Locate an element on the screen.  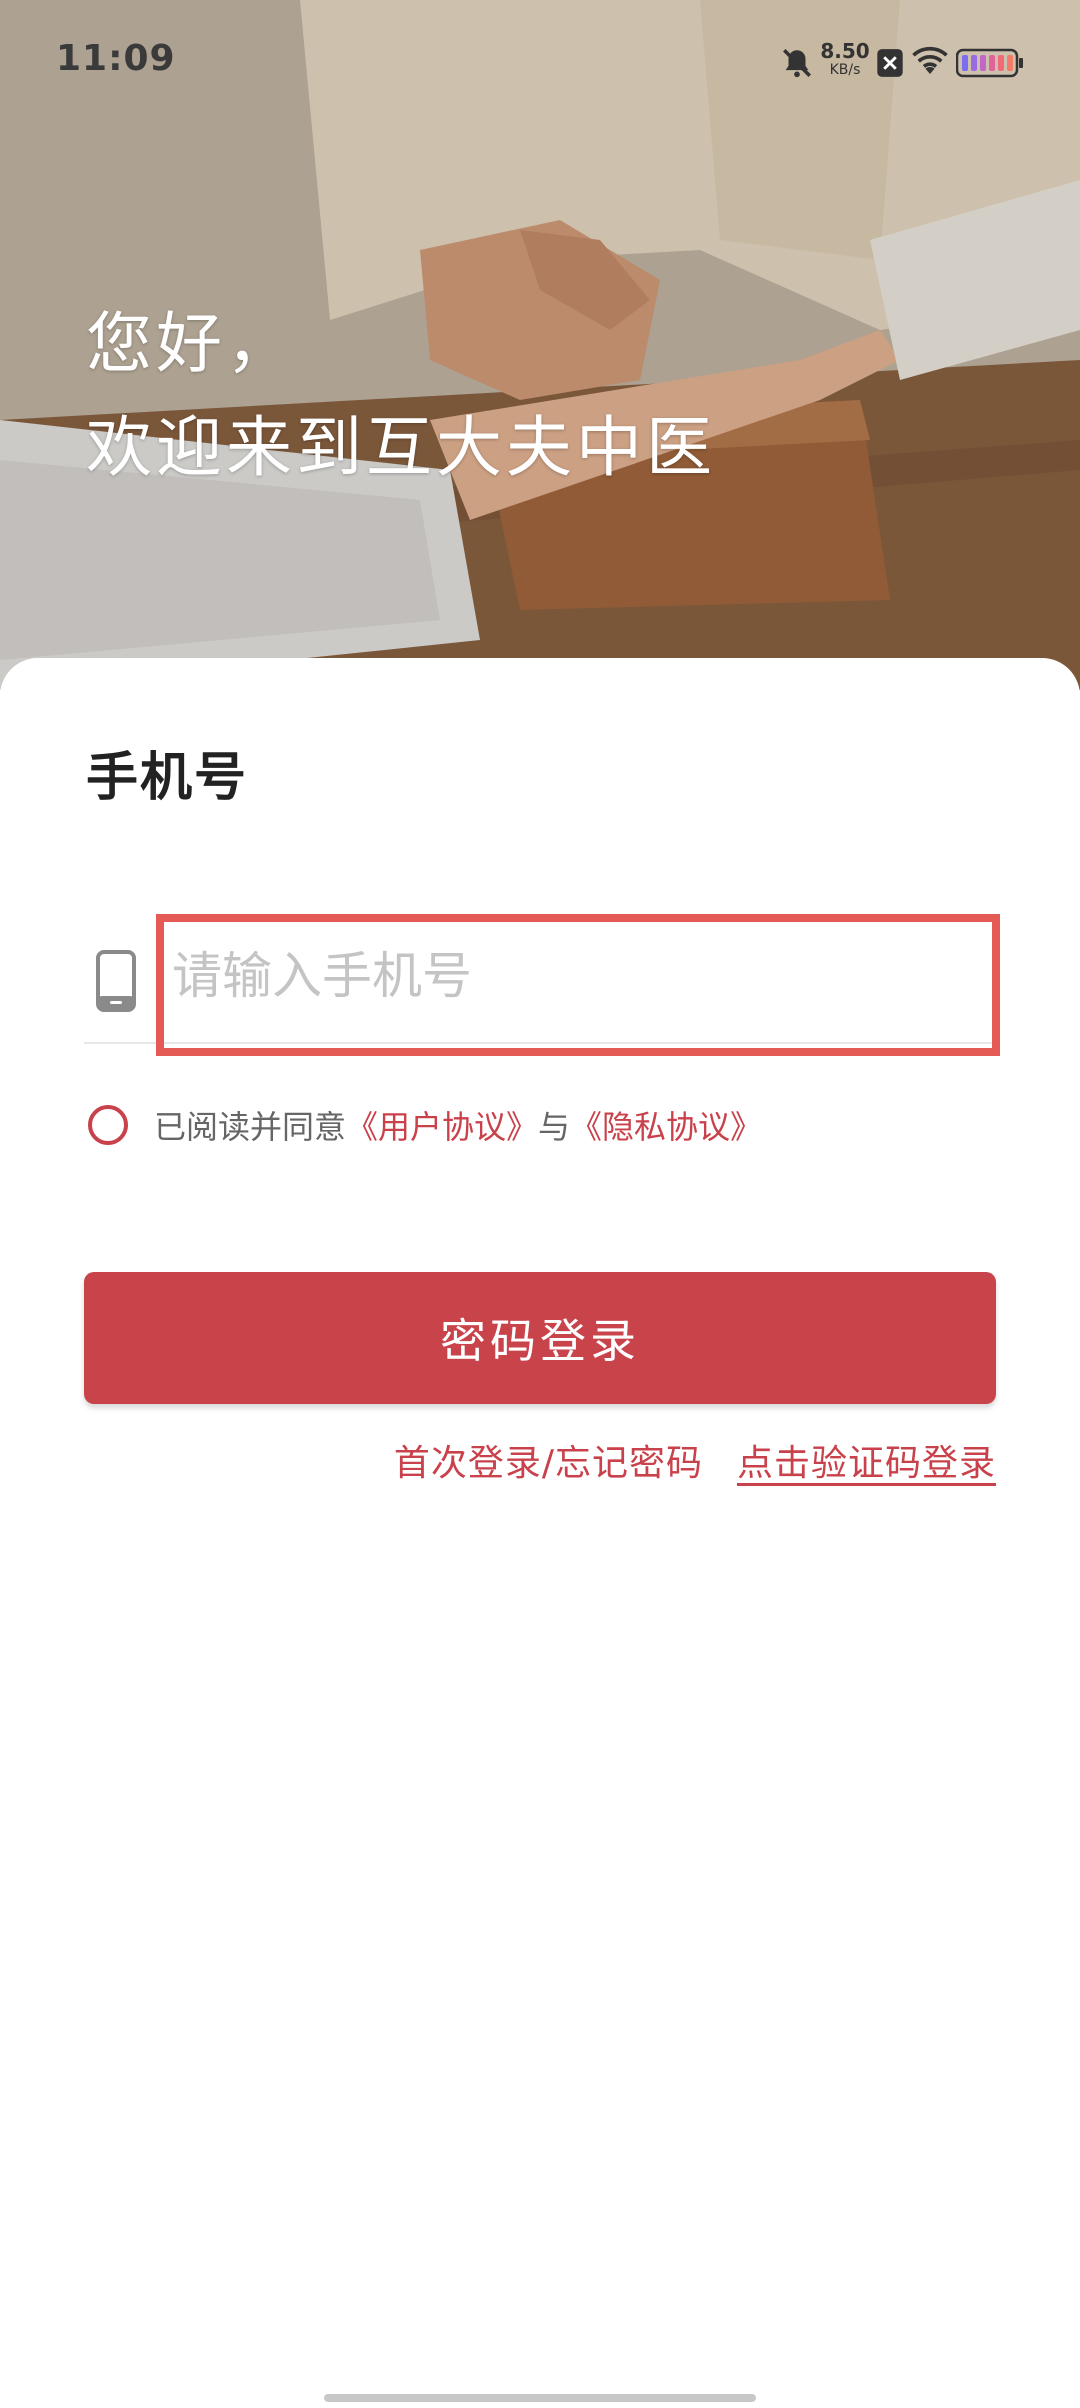
welcome-greeting: 您好， 欢迎来到互大夫中医 is located at coordinates (401, 396).